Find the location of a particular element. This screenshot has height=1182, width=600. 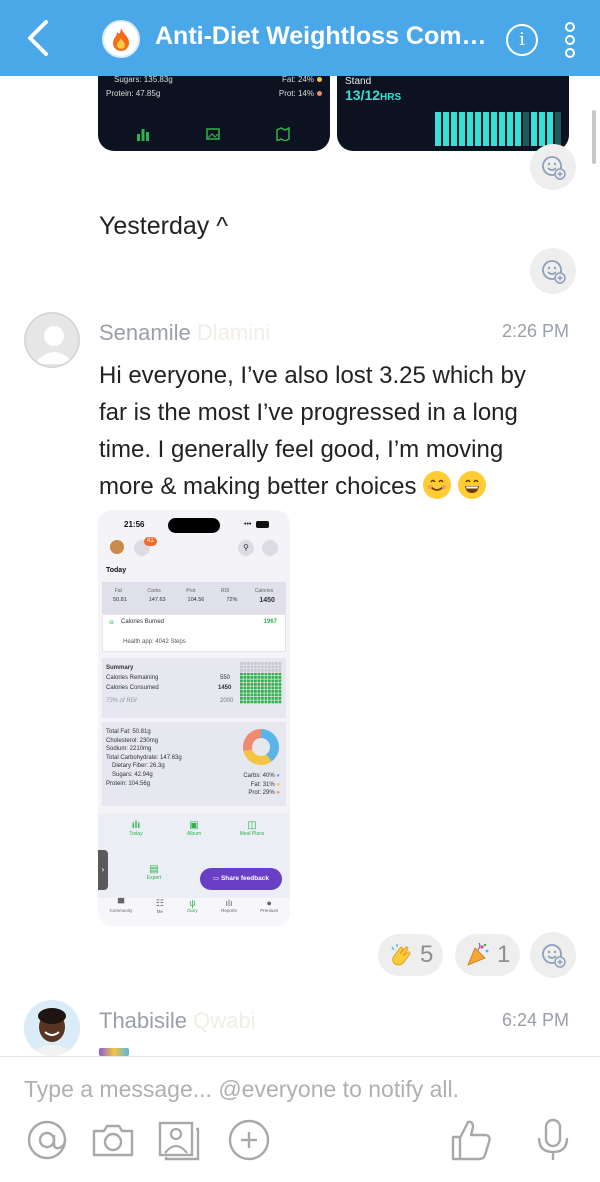

fat-legend: Fat: 24% is located at coordinates (302, 80).